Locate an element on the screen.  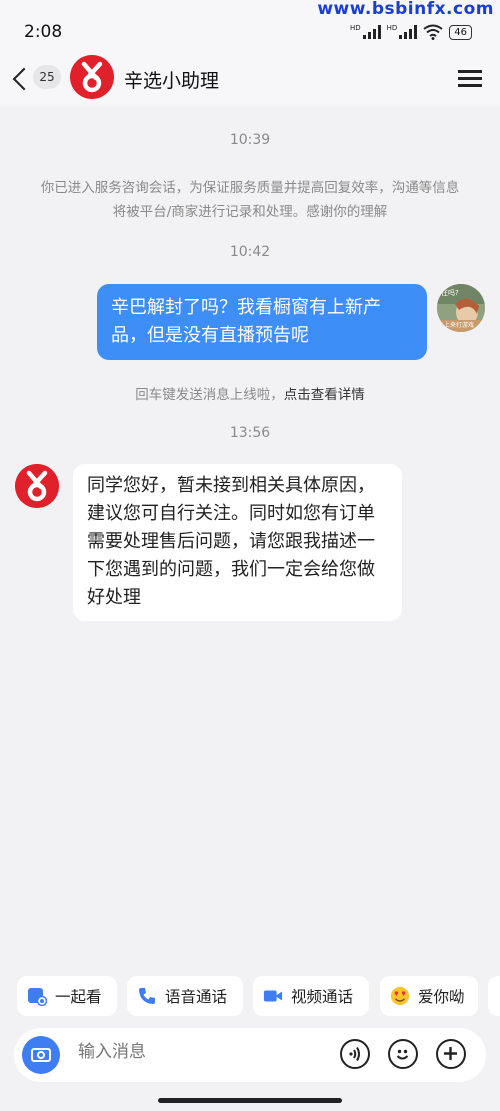
quick-action-video-call: 视频通话 is located at coordinates (311, 996).